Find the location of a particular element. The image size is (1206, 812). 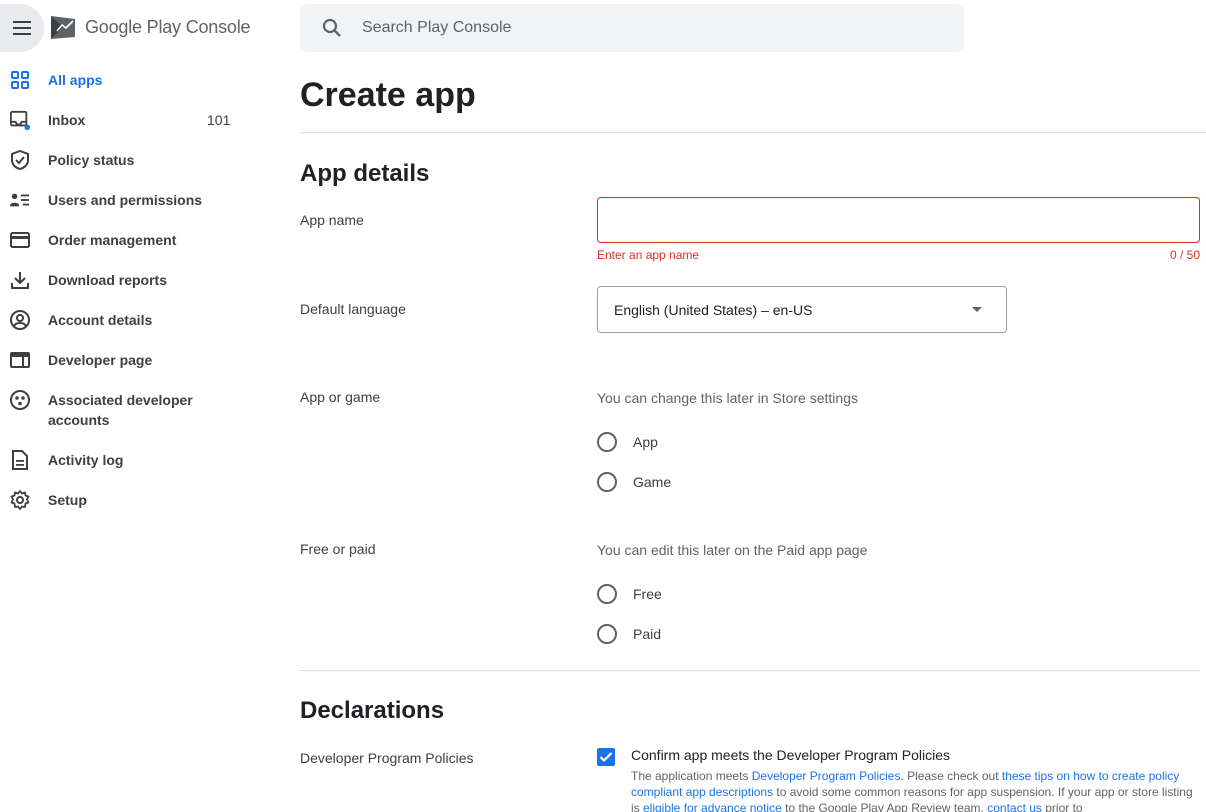

app-name-label: App name is located at coordinates (332, 220).